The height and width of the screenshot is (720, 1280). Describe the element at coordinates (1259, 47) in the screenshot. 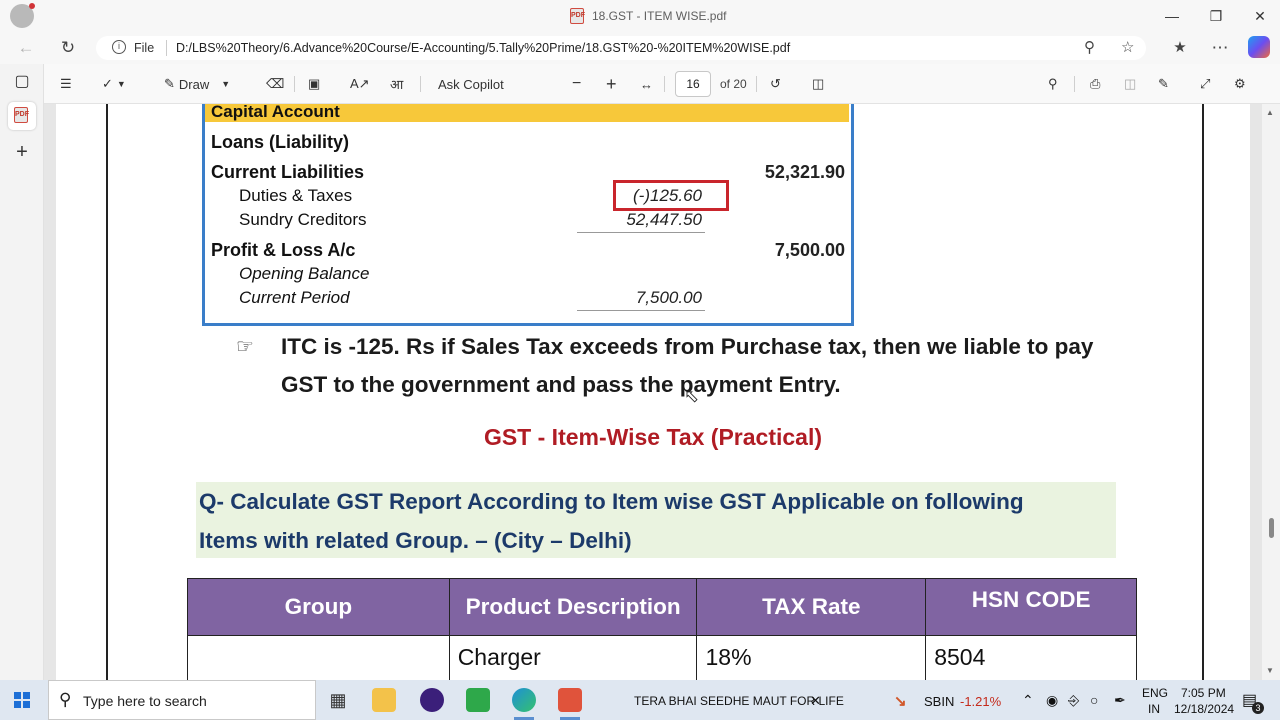

I see `copilot-icon` at that location.